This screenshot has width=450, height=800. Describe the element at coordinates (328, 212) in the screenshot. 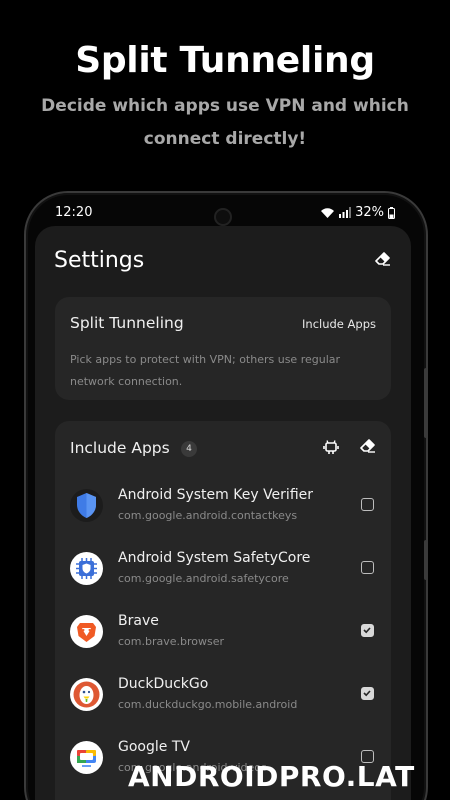

I see `wifi-icon` at that location.